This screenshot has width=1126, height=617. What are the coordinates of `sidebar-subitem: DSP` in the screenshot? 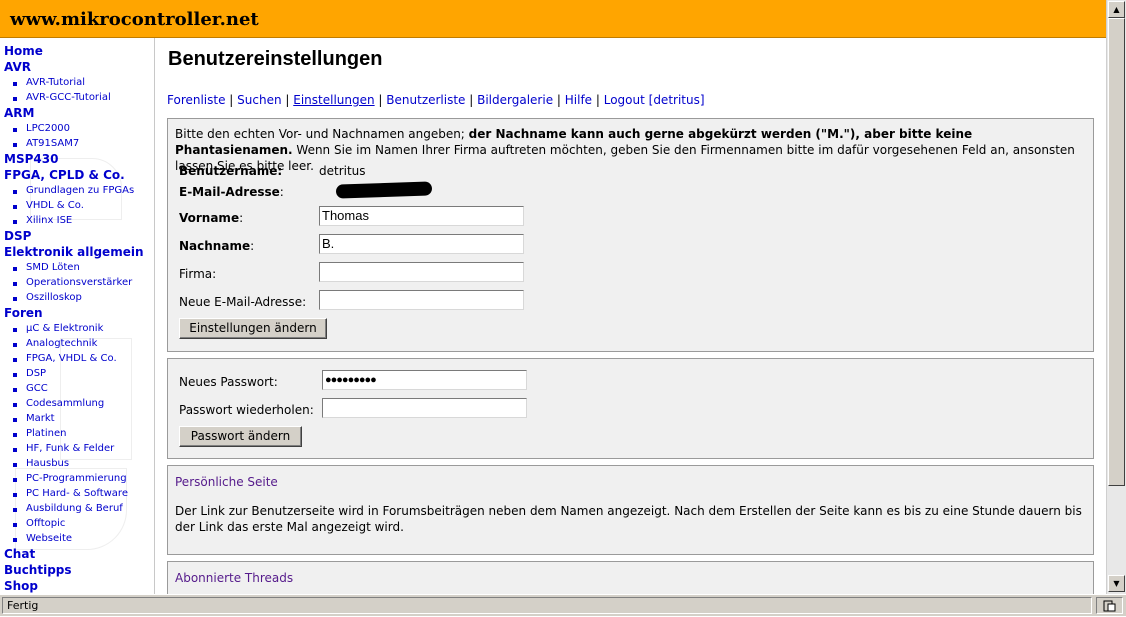 It's located at (36, 373).